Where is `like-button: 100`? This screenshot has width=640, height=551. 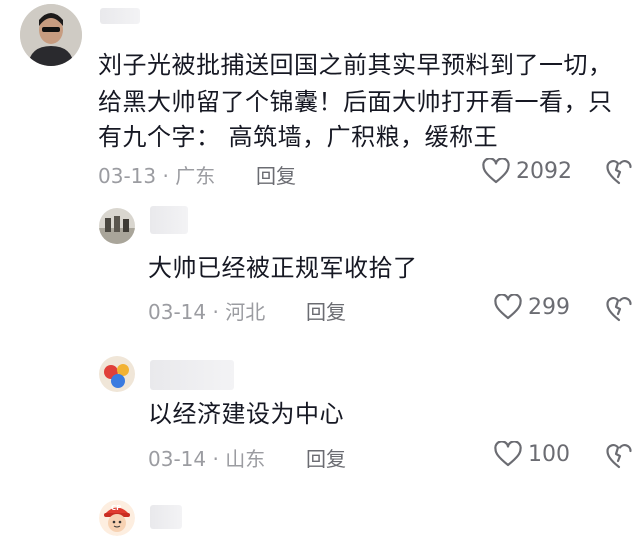
like-button: 100 is located at coordinates (532, 454).